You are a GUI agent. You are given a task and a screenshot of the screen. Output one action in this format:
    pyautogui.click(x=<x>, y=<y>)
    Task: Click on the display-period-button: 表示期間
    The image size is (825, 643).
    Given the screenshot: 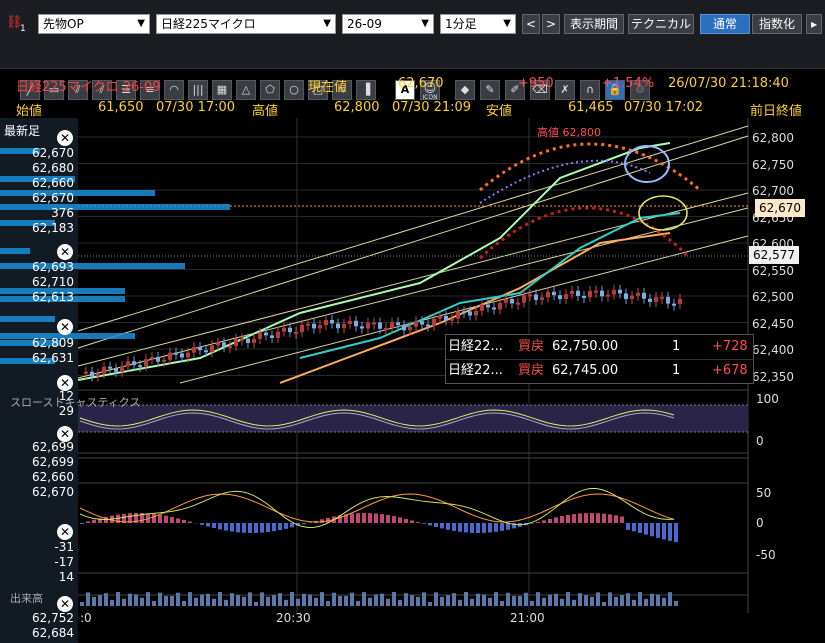 What is the action you would take?
    pyautogui.click(x=594, y=24)
    